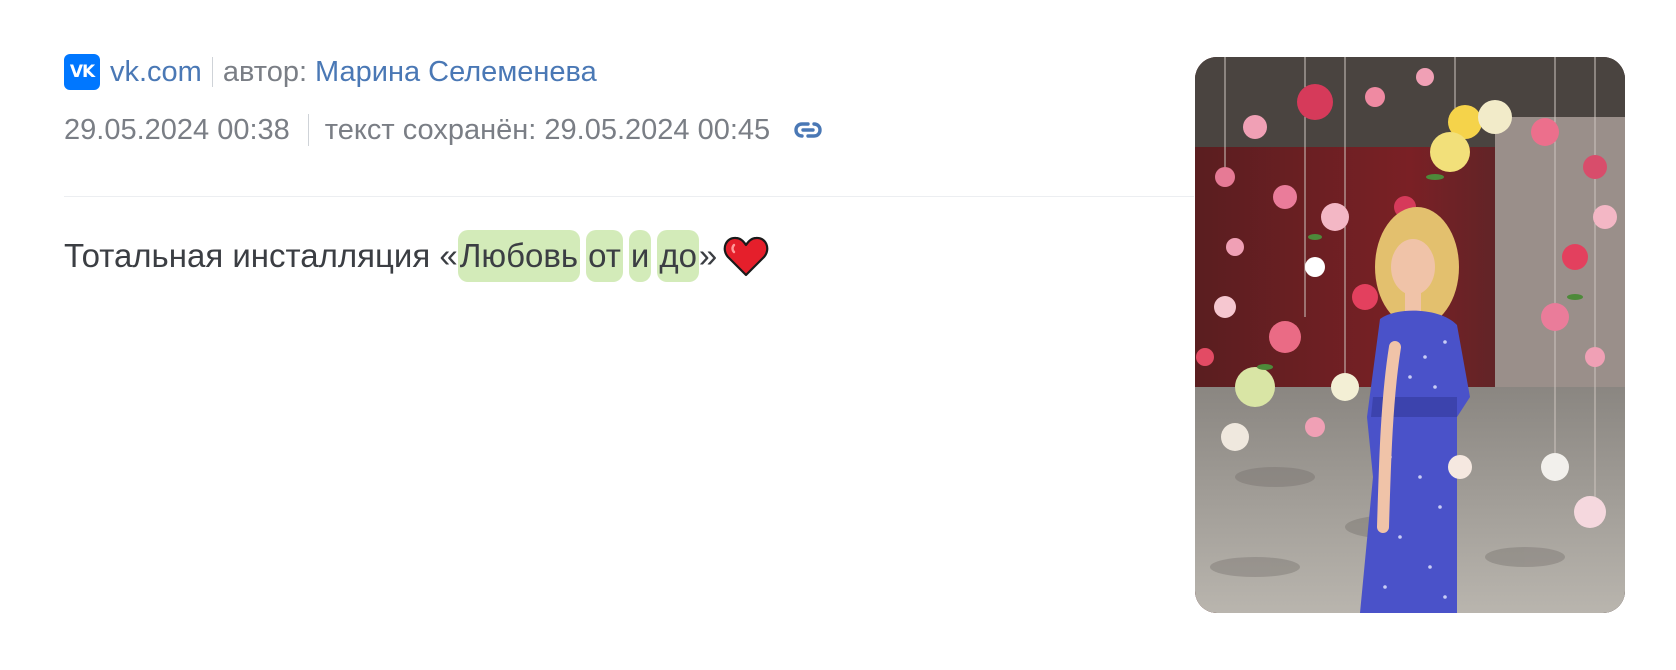 This screenshot has height=670, width=1676. Describe the element at coordinates (177, 129) in the screenshot. I see `published-date: 29.05.2024 00:38` at that location.